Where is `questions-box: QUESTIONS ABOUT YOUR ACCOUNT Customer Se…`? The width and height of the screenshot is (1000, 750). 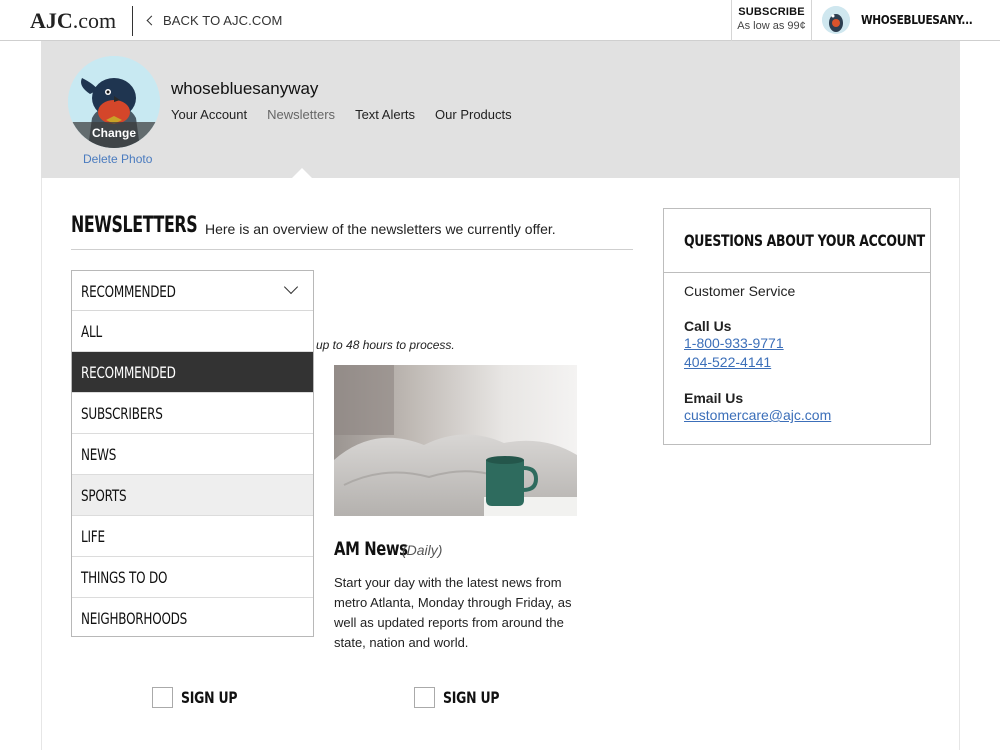 questions-box: QUESTIONS ABOUT YOUR ACCOUNT Customer Se… is located at coordinates (797, 326).